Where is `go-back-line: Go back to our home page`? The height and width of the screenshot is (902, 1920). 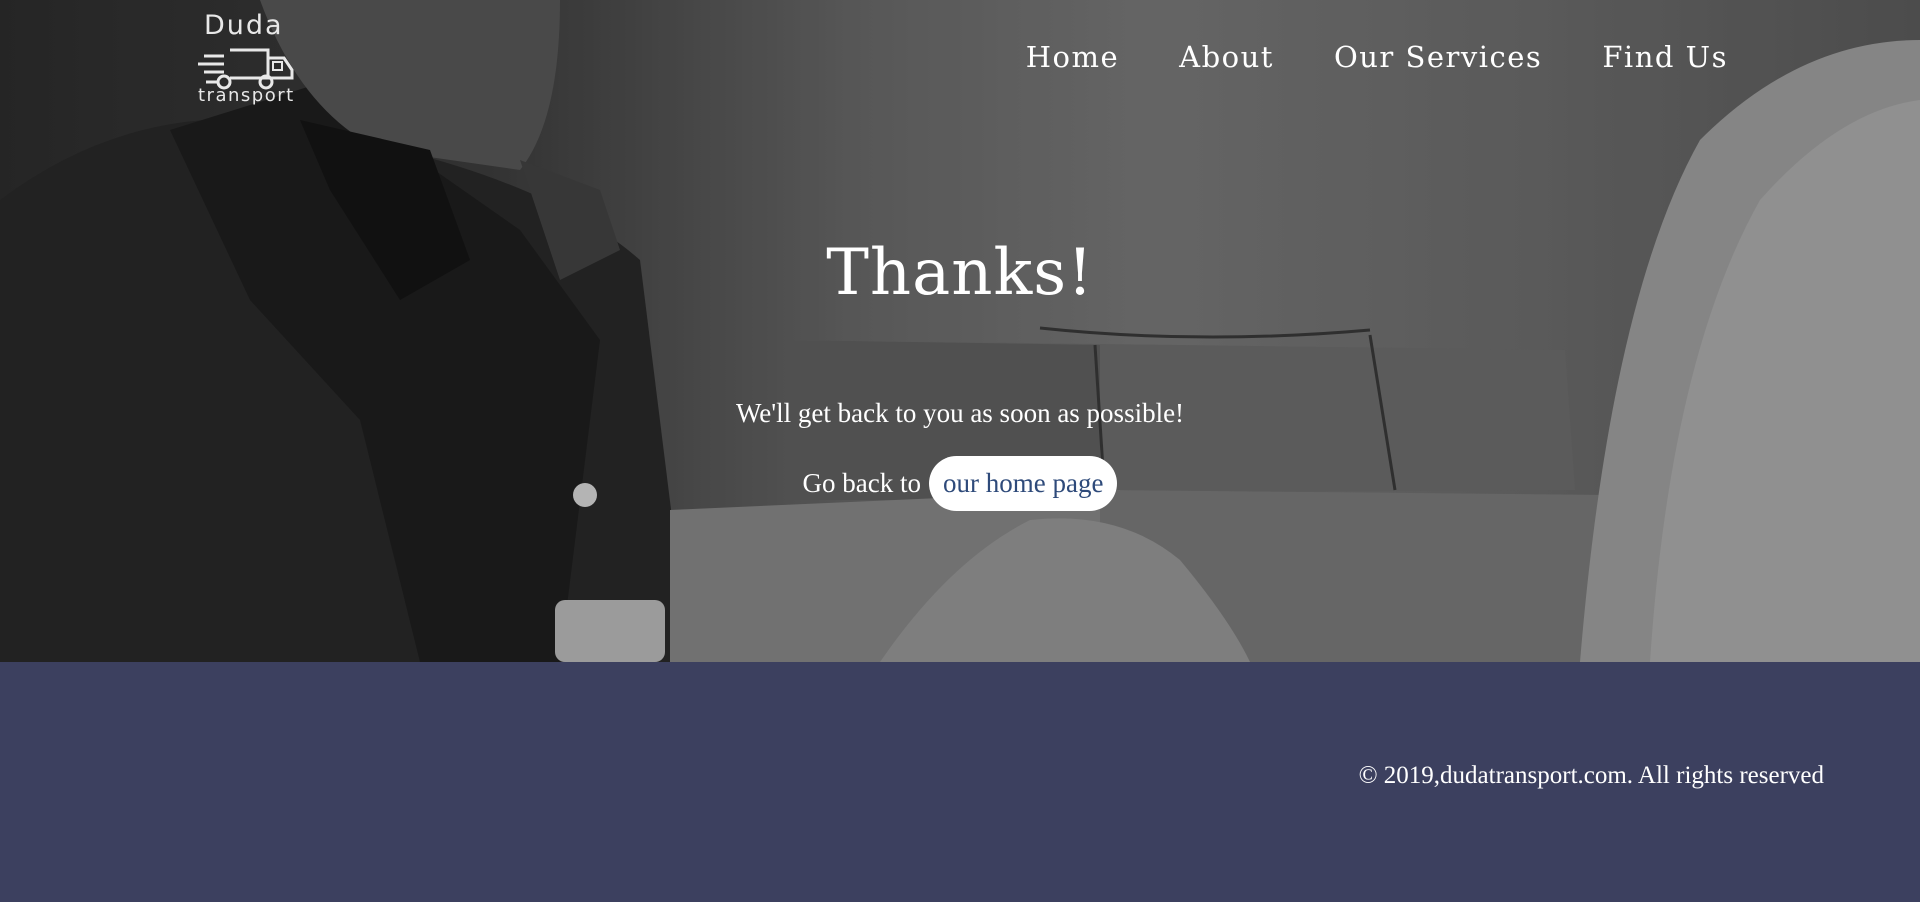 go-back-line: Go back to our home page is located at coordinates (960, 483).